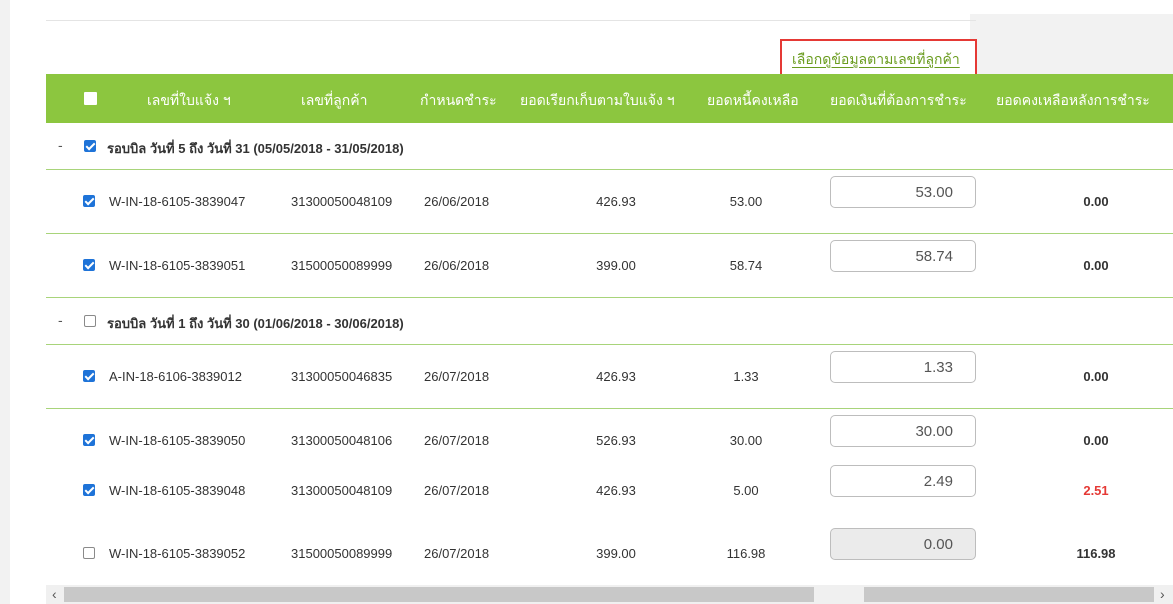 This screenshot has width=1173, height=604. What do you see at coordinates (342, 440) in the screenshot?
I see `customer-number: 31300050048106` at bounding box center [342, 440].